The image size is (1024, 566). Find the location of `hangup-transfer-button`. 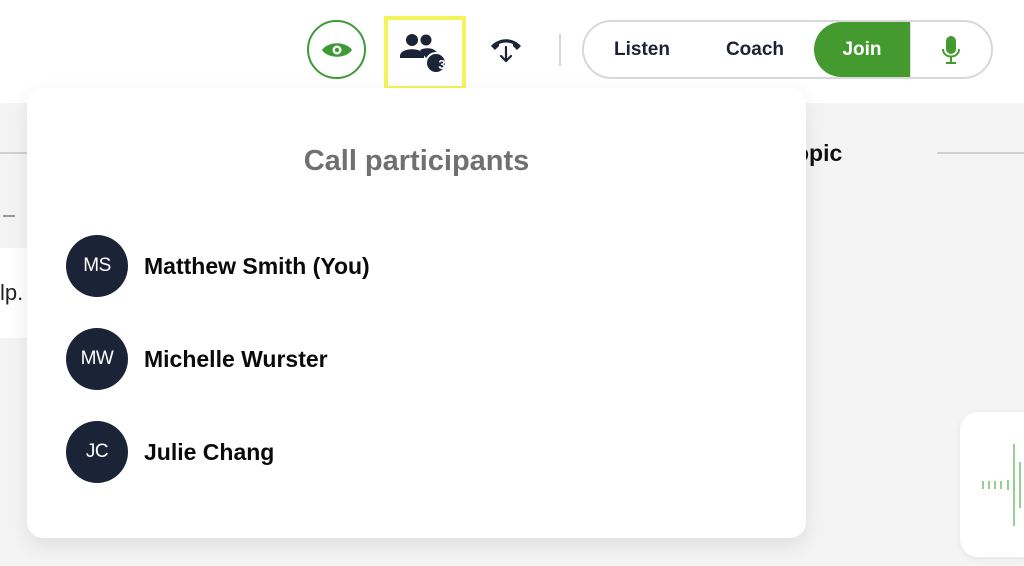

hangup-transfer-button is located at coordinates (506, 50).